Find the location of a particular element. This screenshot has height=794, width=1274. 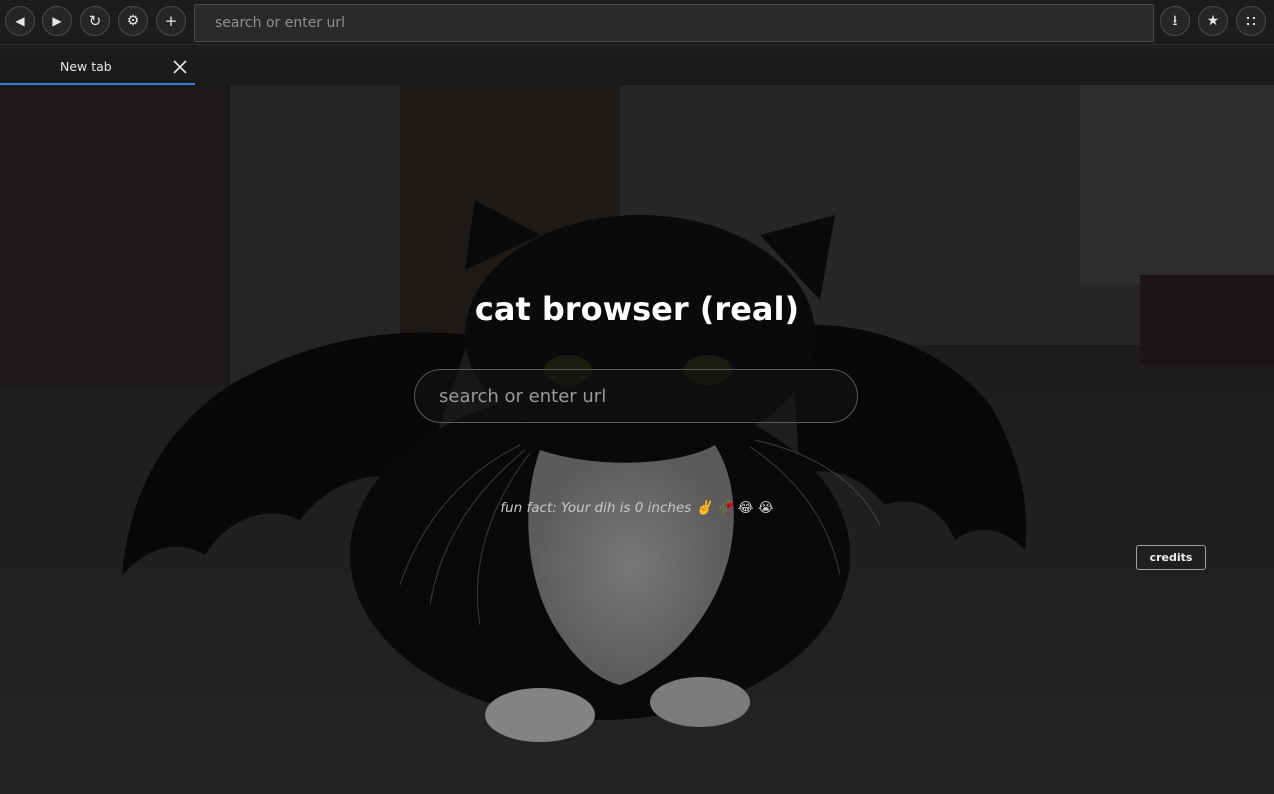

address-input is located at coordinates (674, 23).